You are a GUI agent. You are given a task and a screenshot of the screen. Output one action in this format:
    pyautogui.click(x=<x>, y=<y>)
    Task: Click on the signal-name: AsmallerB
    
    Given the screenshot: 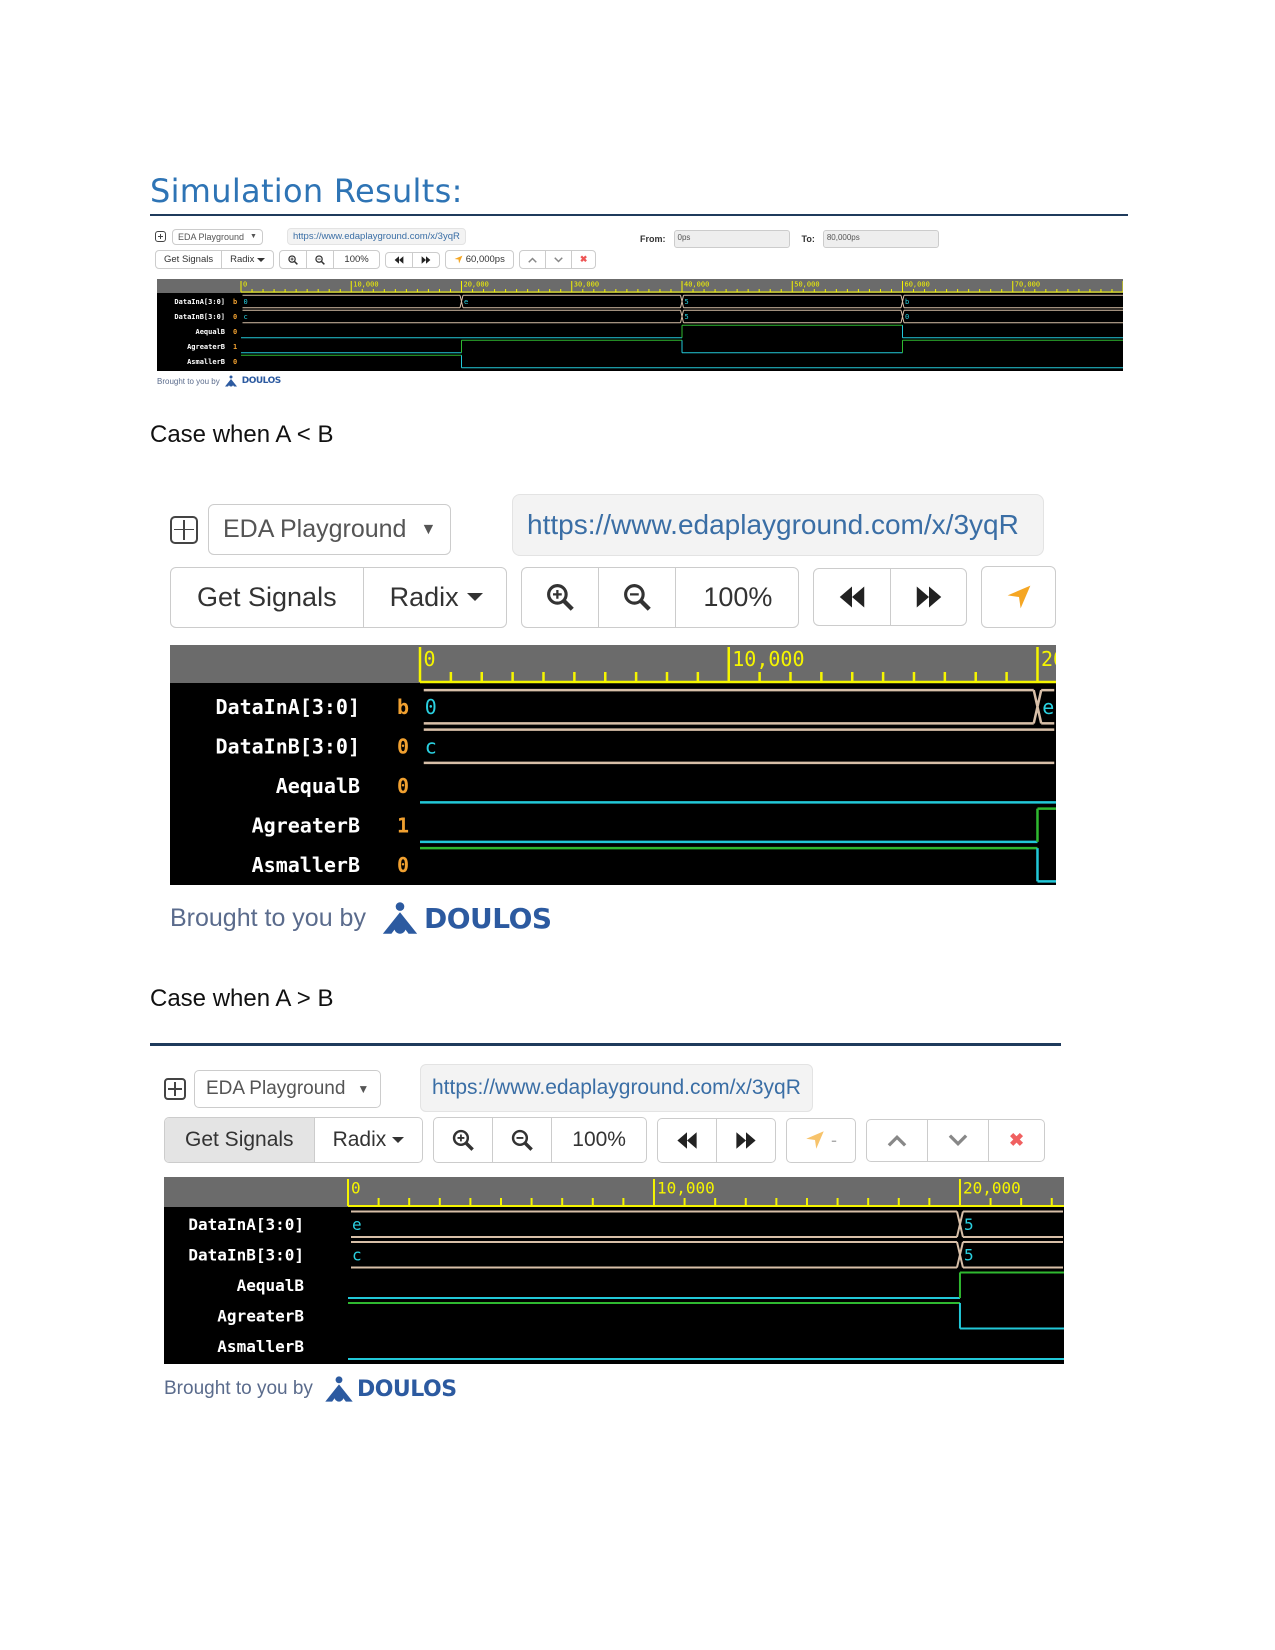 What is the action you would take?
    pyautogui.click(x=260, y=1346)
    